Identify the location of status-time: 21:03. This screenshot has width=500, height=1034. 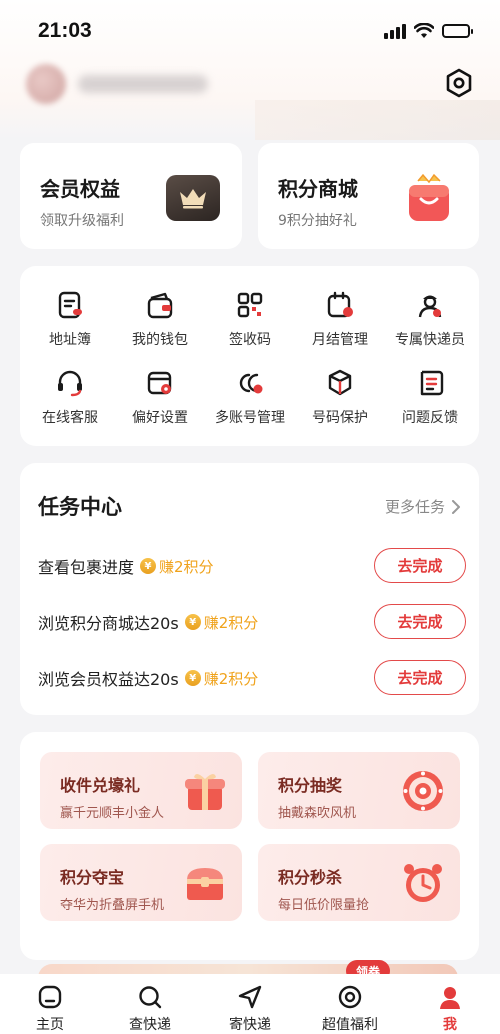
(65, 30).